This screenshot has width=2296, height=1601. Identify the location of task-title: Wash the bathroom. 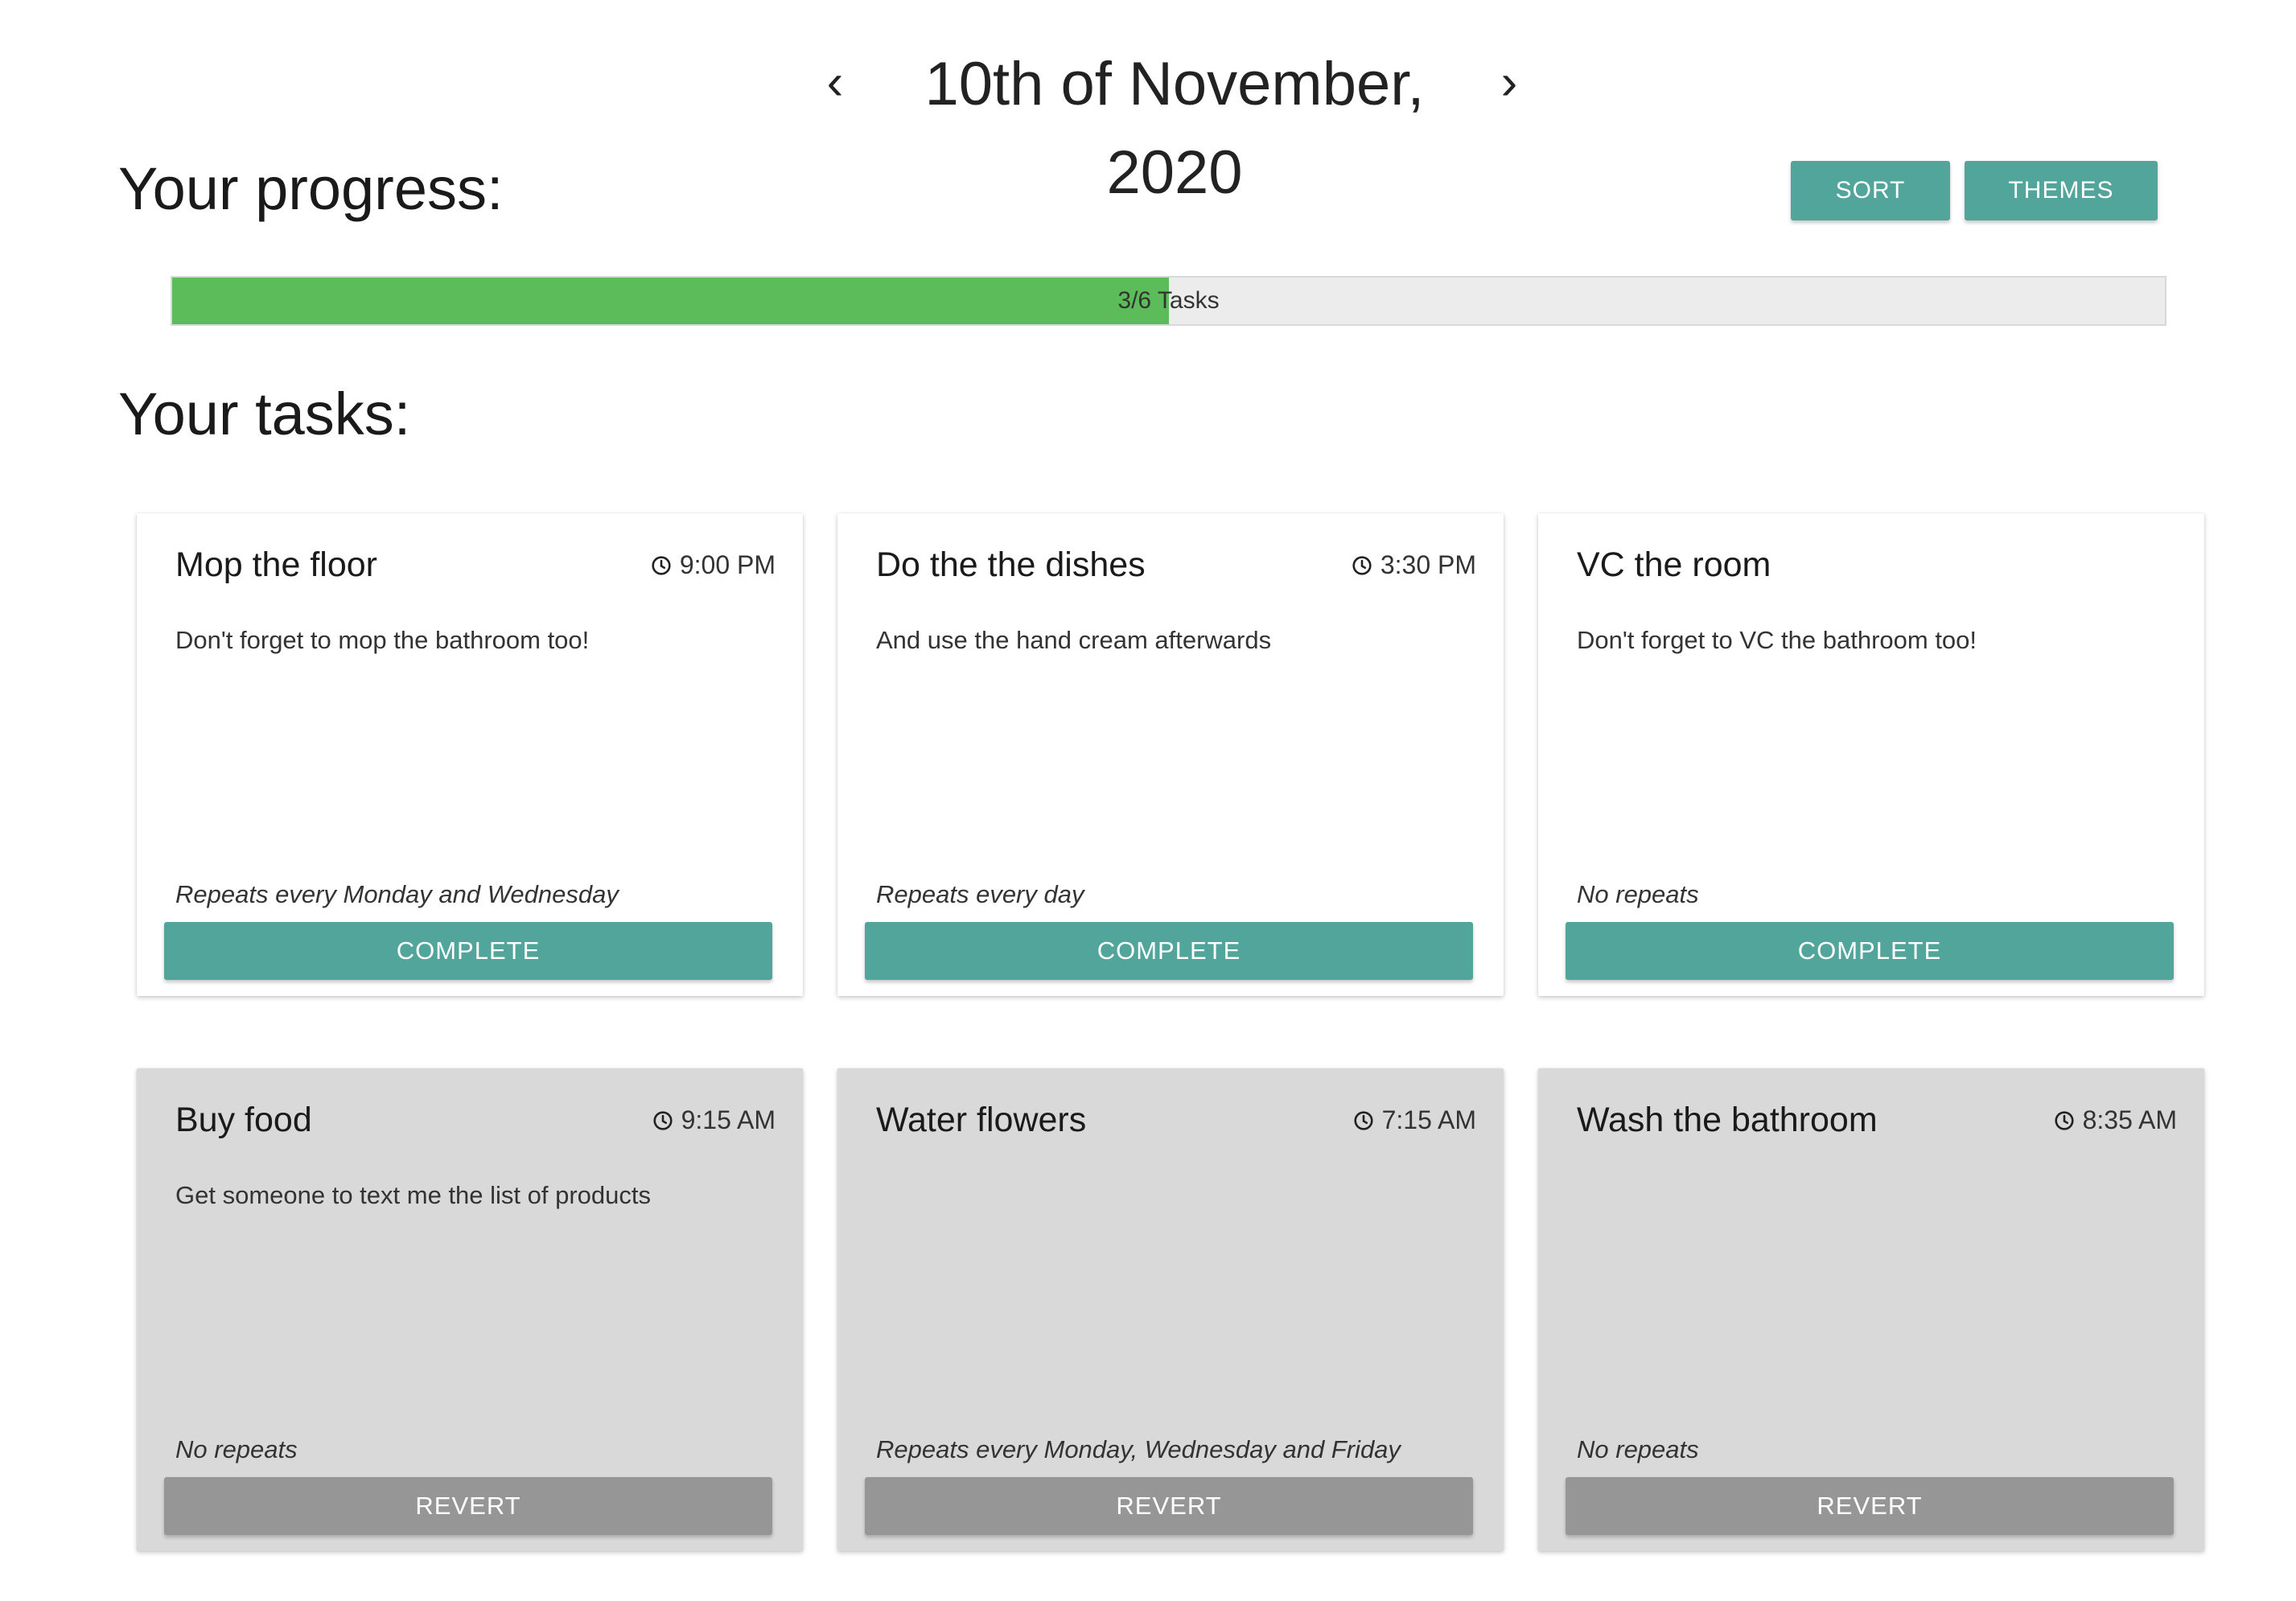
(1727, 1120).